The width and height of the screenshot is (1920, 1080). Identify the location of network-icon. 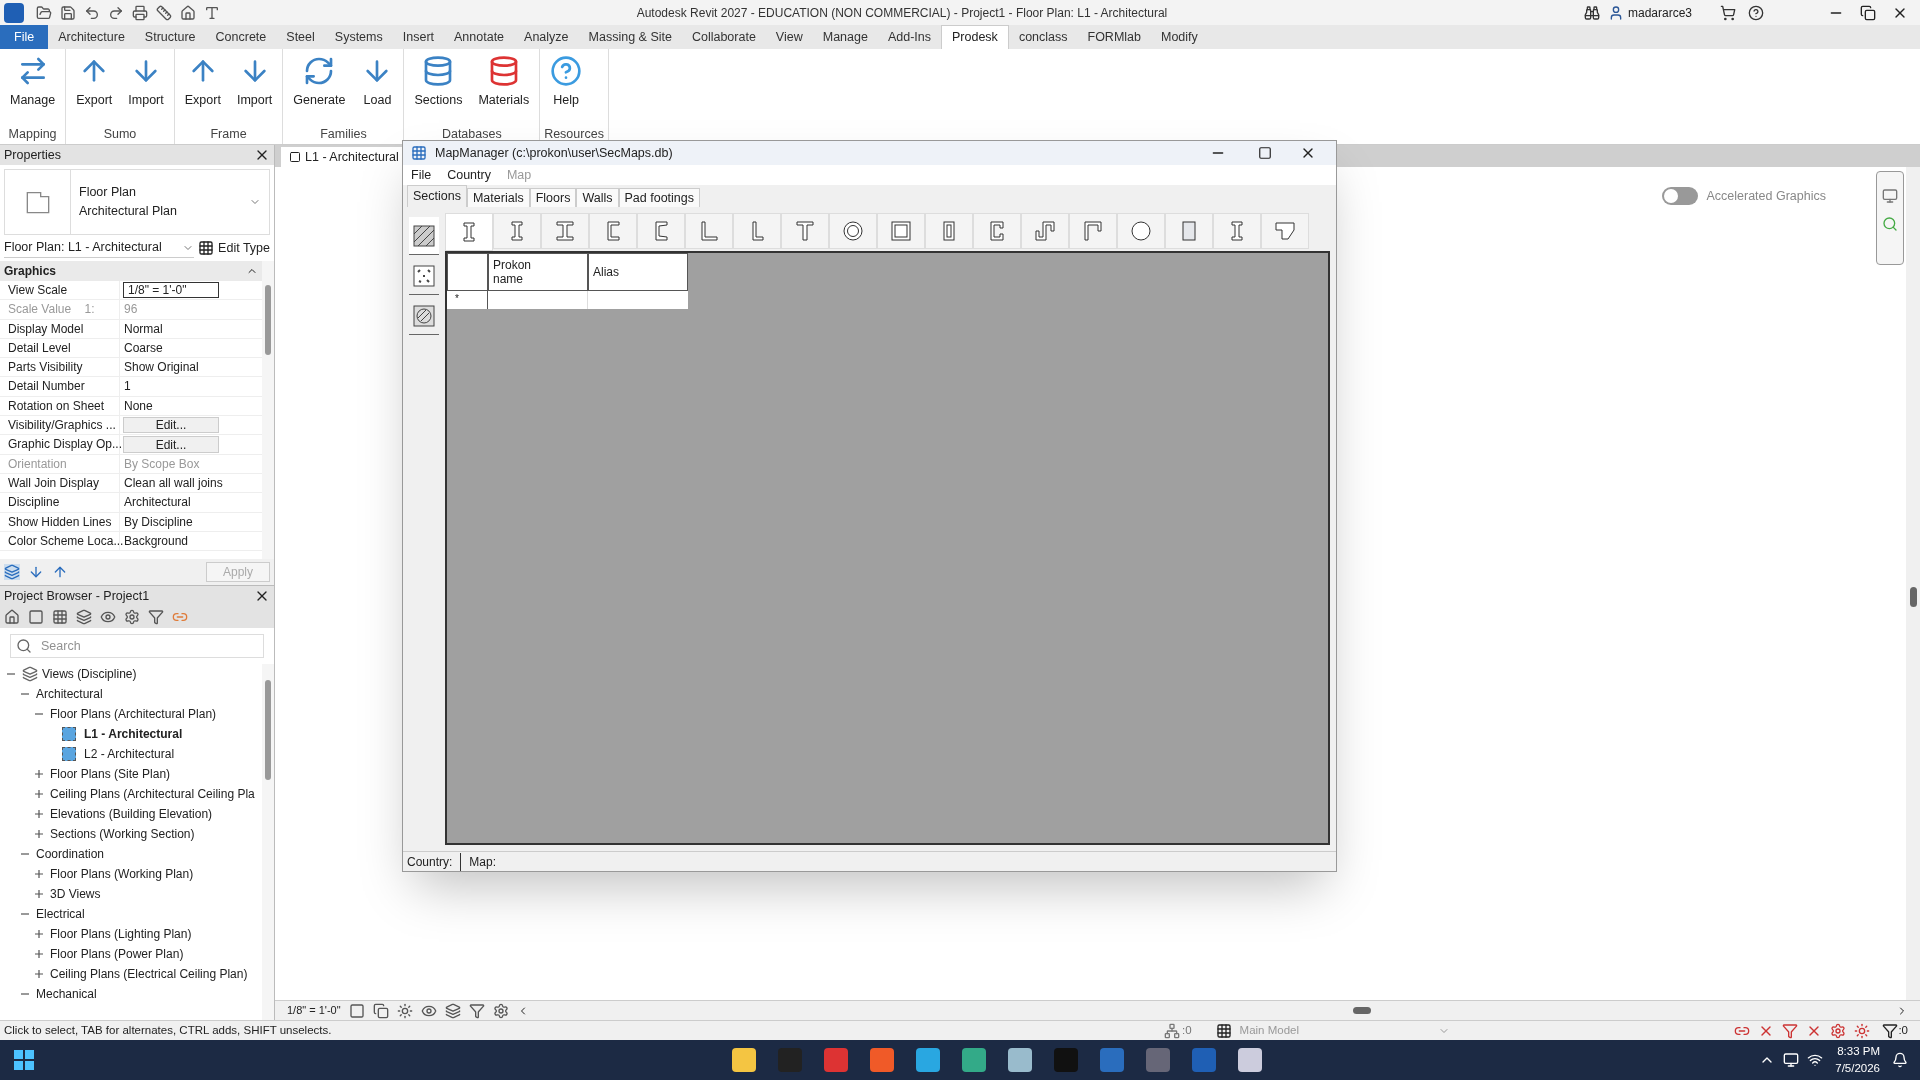
(1815, 1060).